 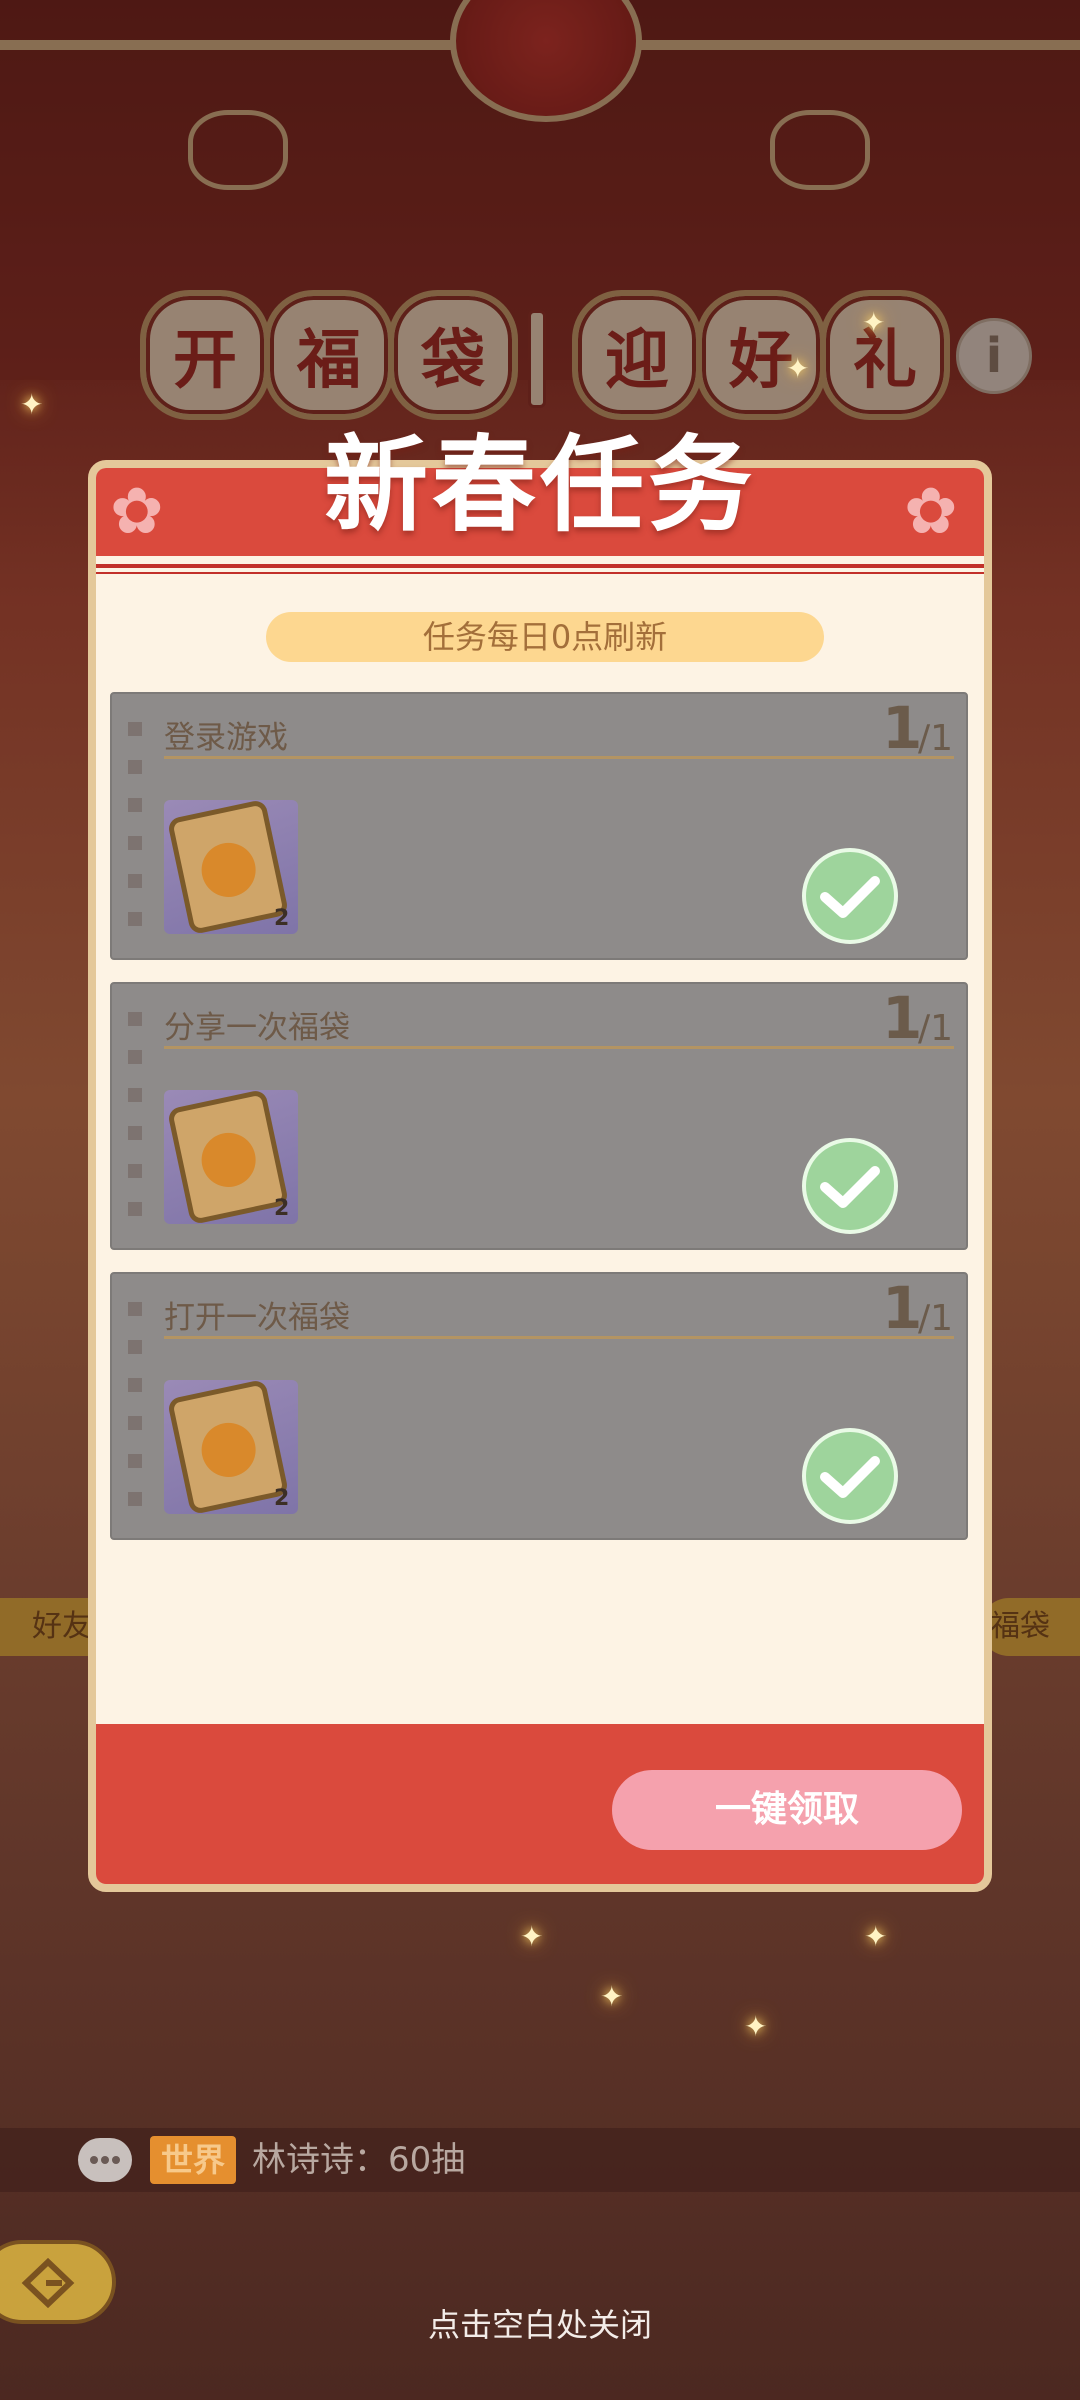 I want to click on channel-tag: 世界, so click(x=193, y=2160).